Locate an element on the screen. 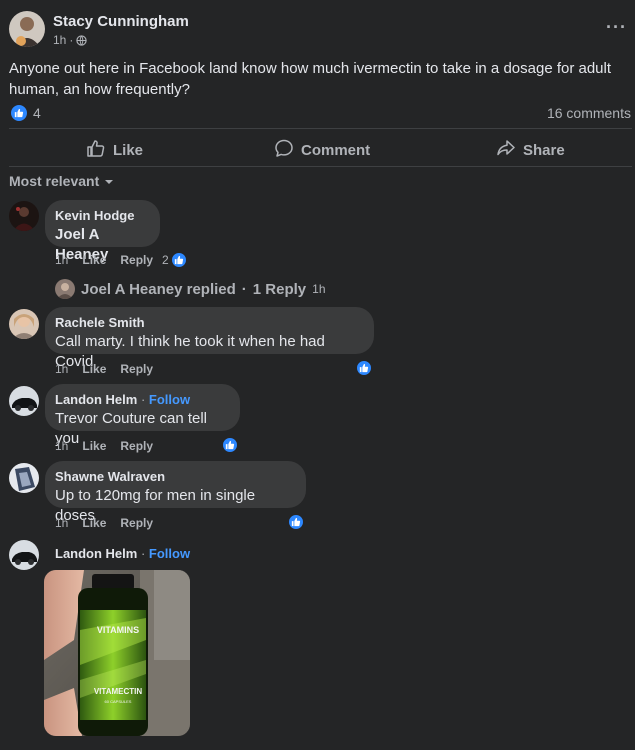 This screenshot has height=750, width=635. bottle-brand-text: VITAMINS is located at coordinates (118, 630).